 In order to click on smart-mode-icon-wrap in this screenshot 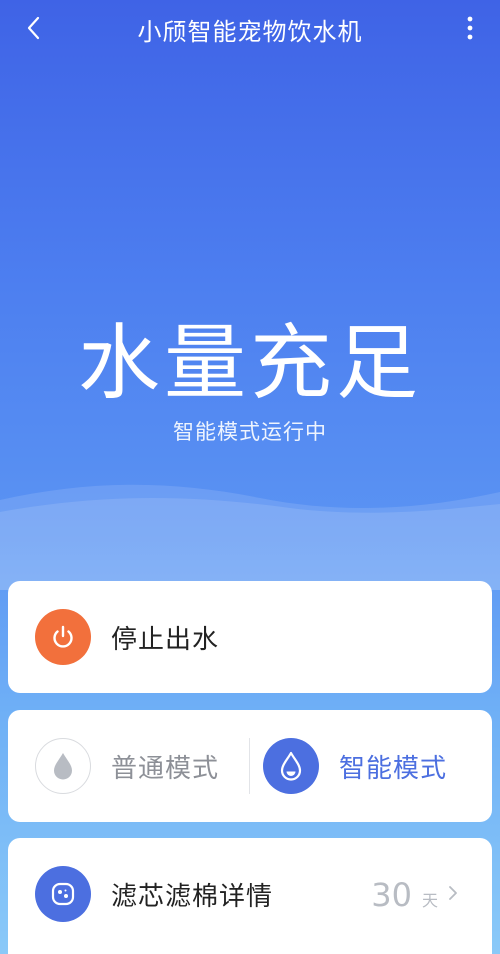, I will do `click(291, 766)`.